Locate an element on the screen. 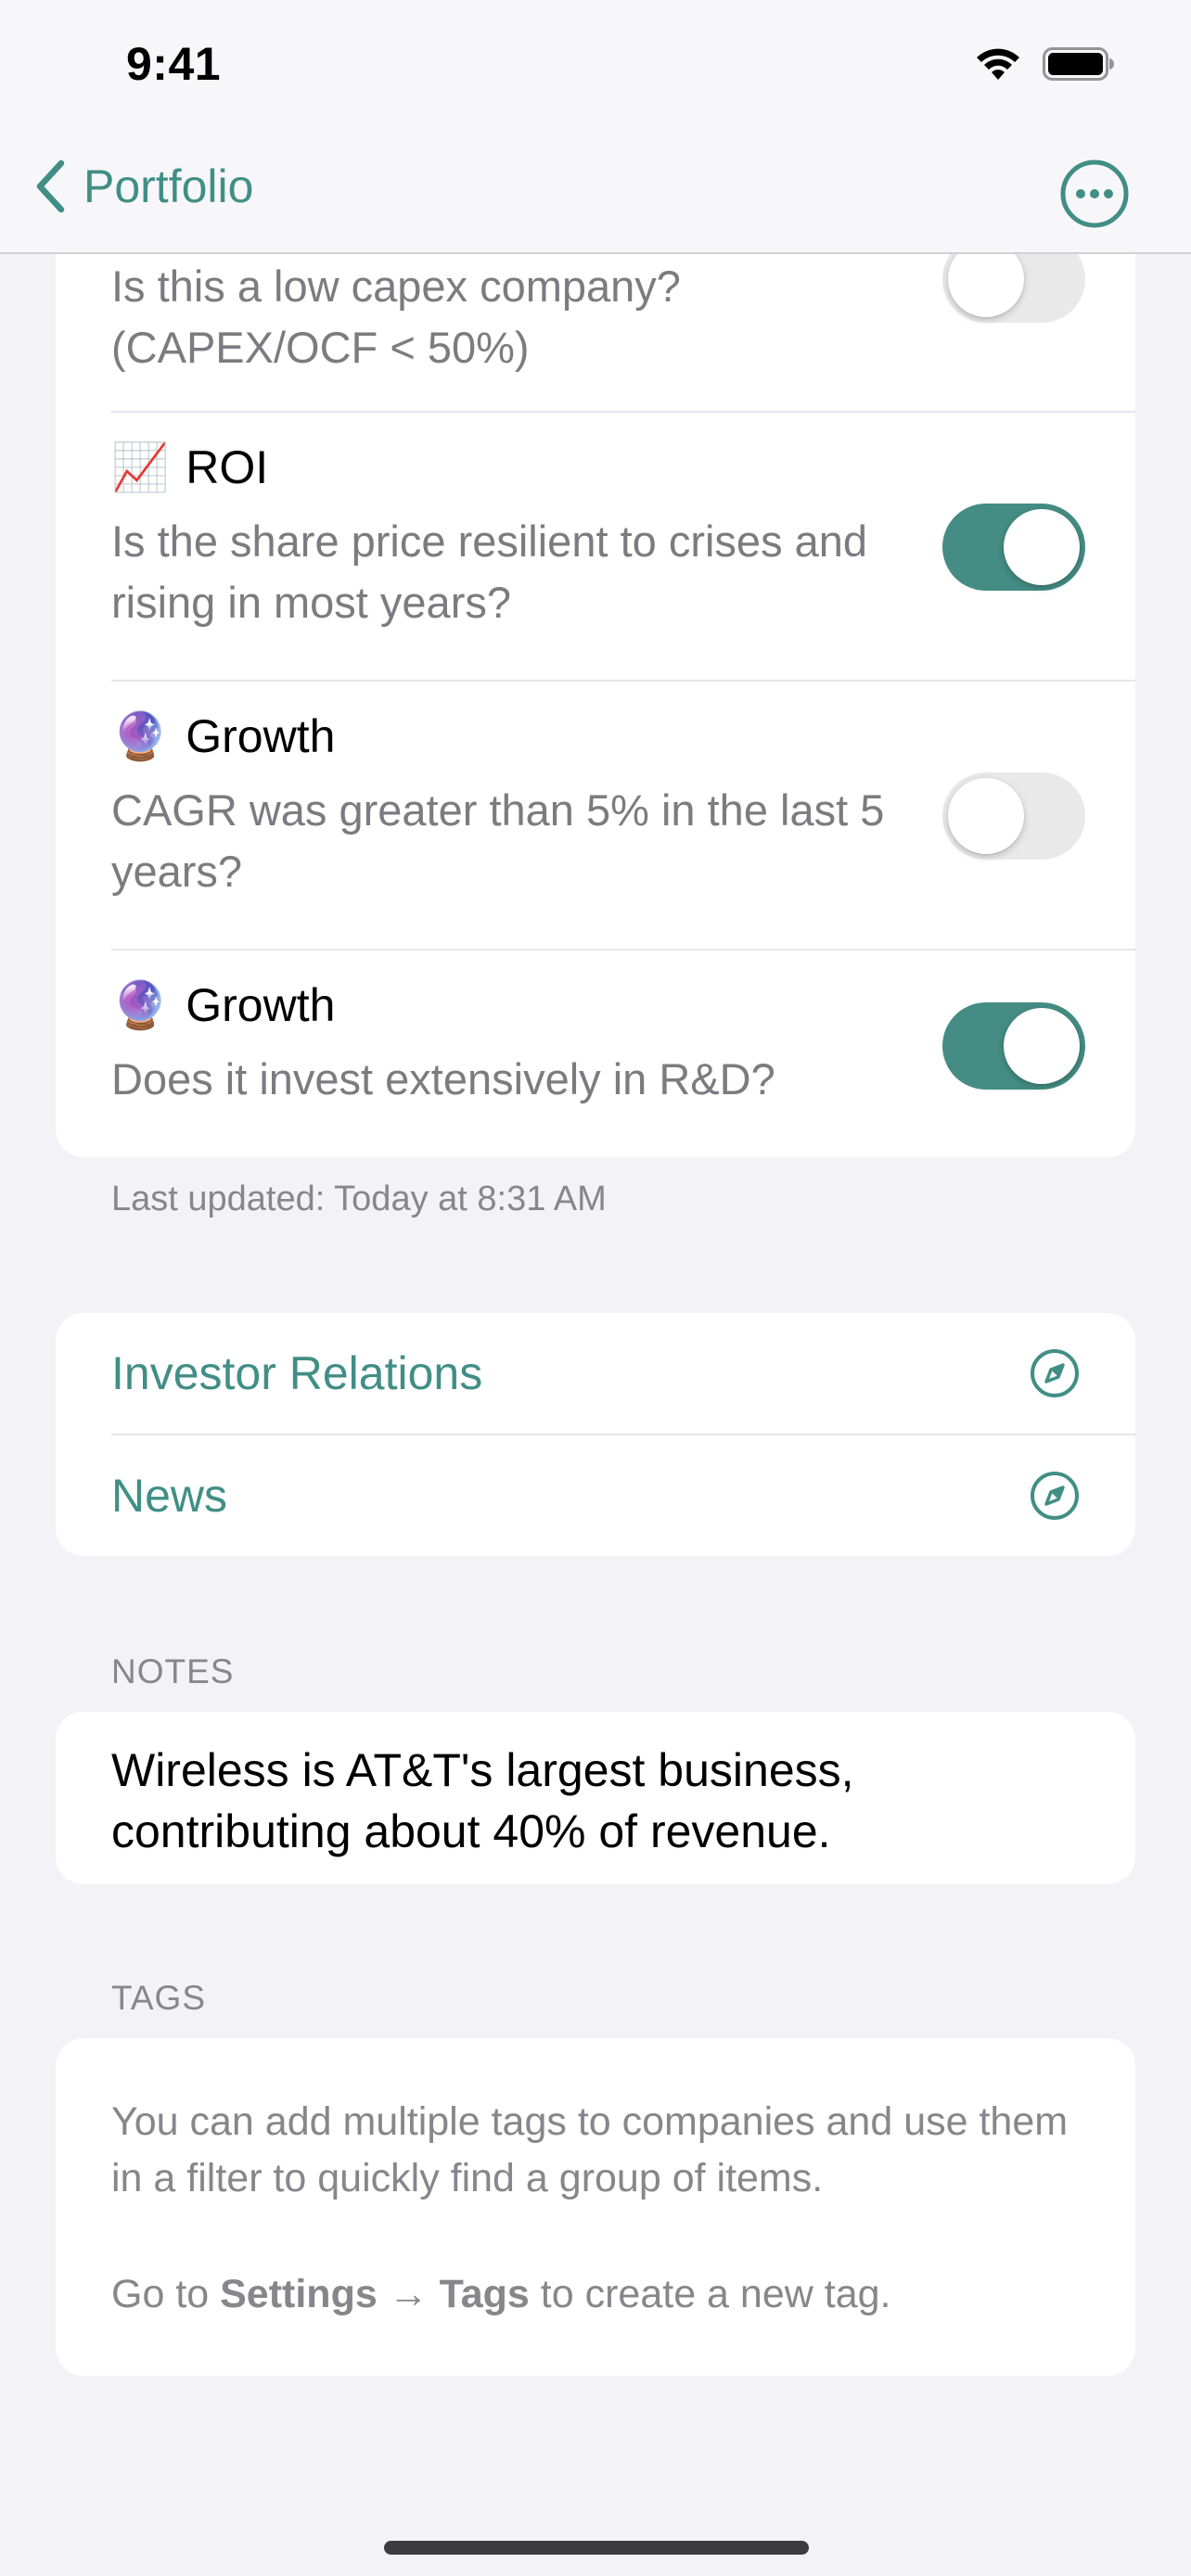 This screenshot has width=1191, height=2576. links-card: Investor Relations News is located at coordinates (595, 1434).